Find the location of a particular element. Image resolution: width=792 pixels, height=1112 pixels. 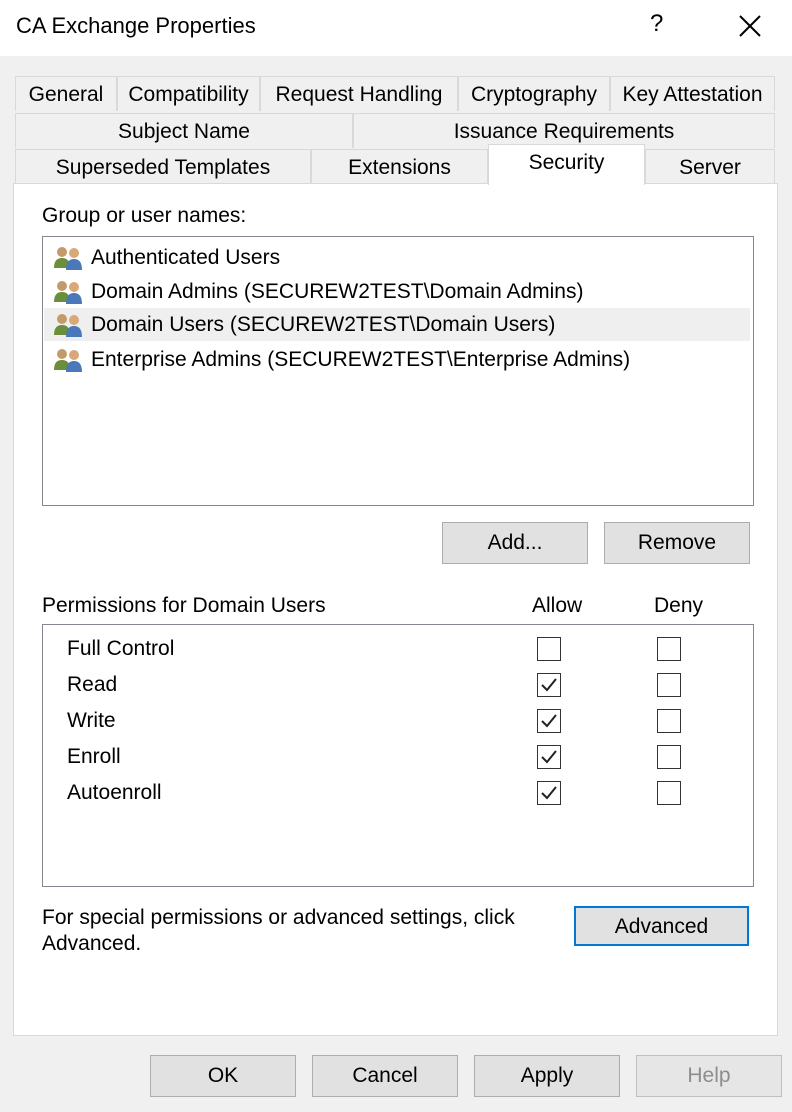

permission-name: Autoenroll is located at coordinates (114, 792).